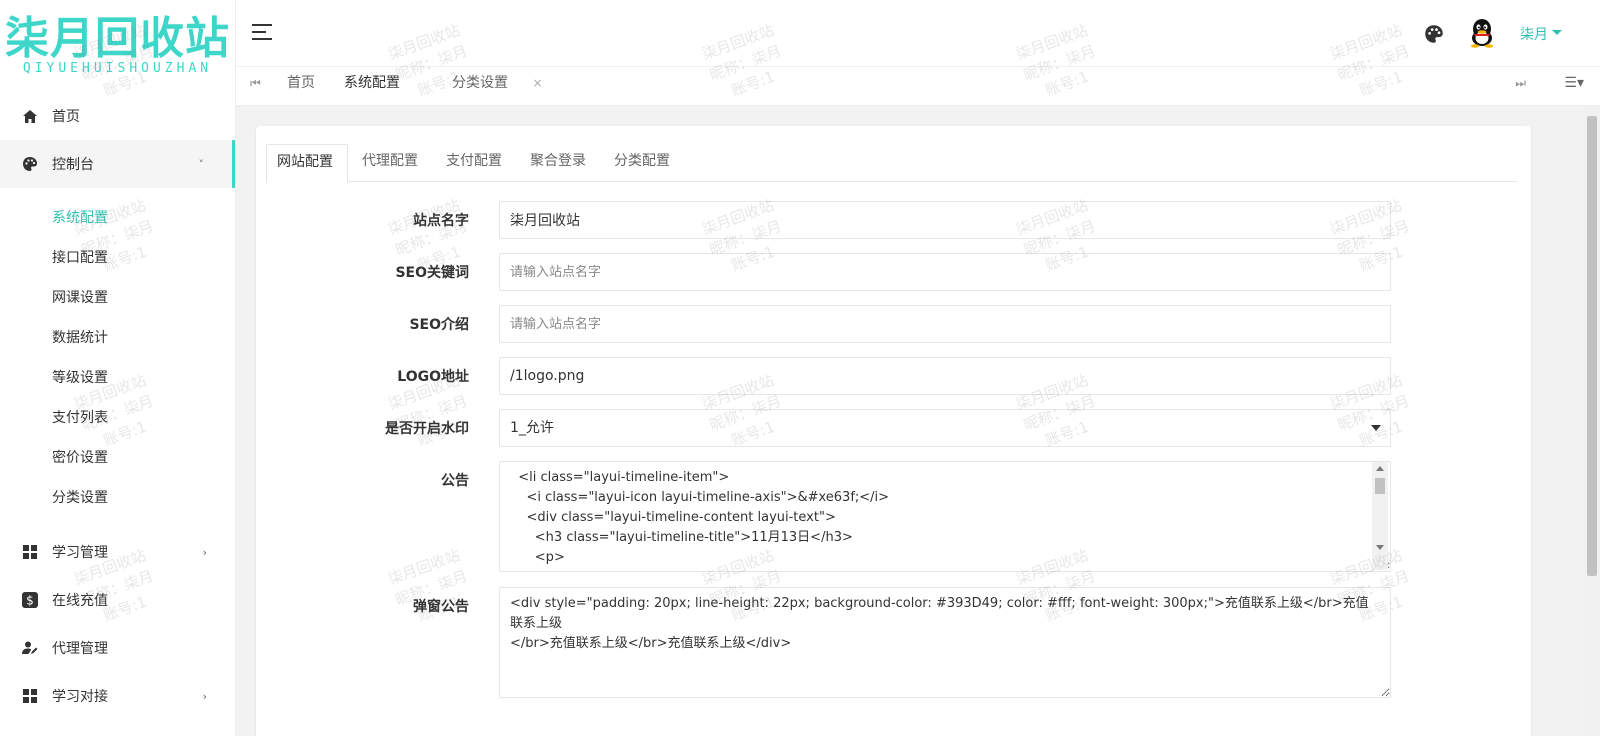 This screenshot has width=1600, height=736. Describe the element at coordinates (1380, 516) in the screenshot. I see `notice-scrollbar` at that location.